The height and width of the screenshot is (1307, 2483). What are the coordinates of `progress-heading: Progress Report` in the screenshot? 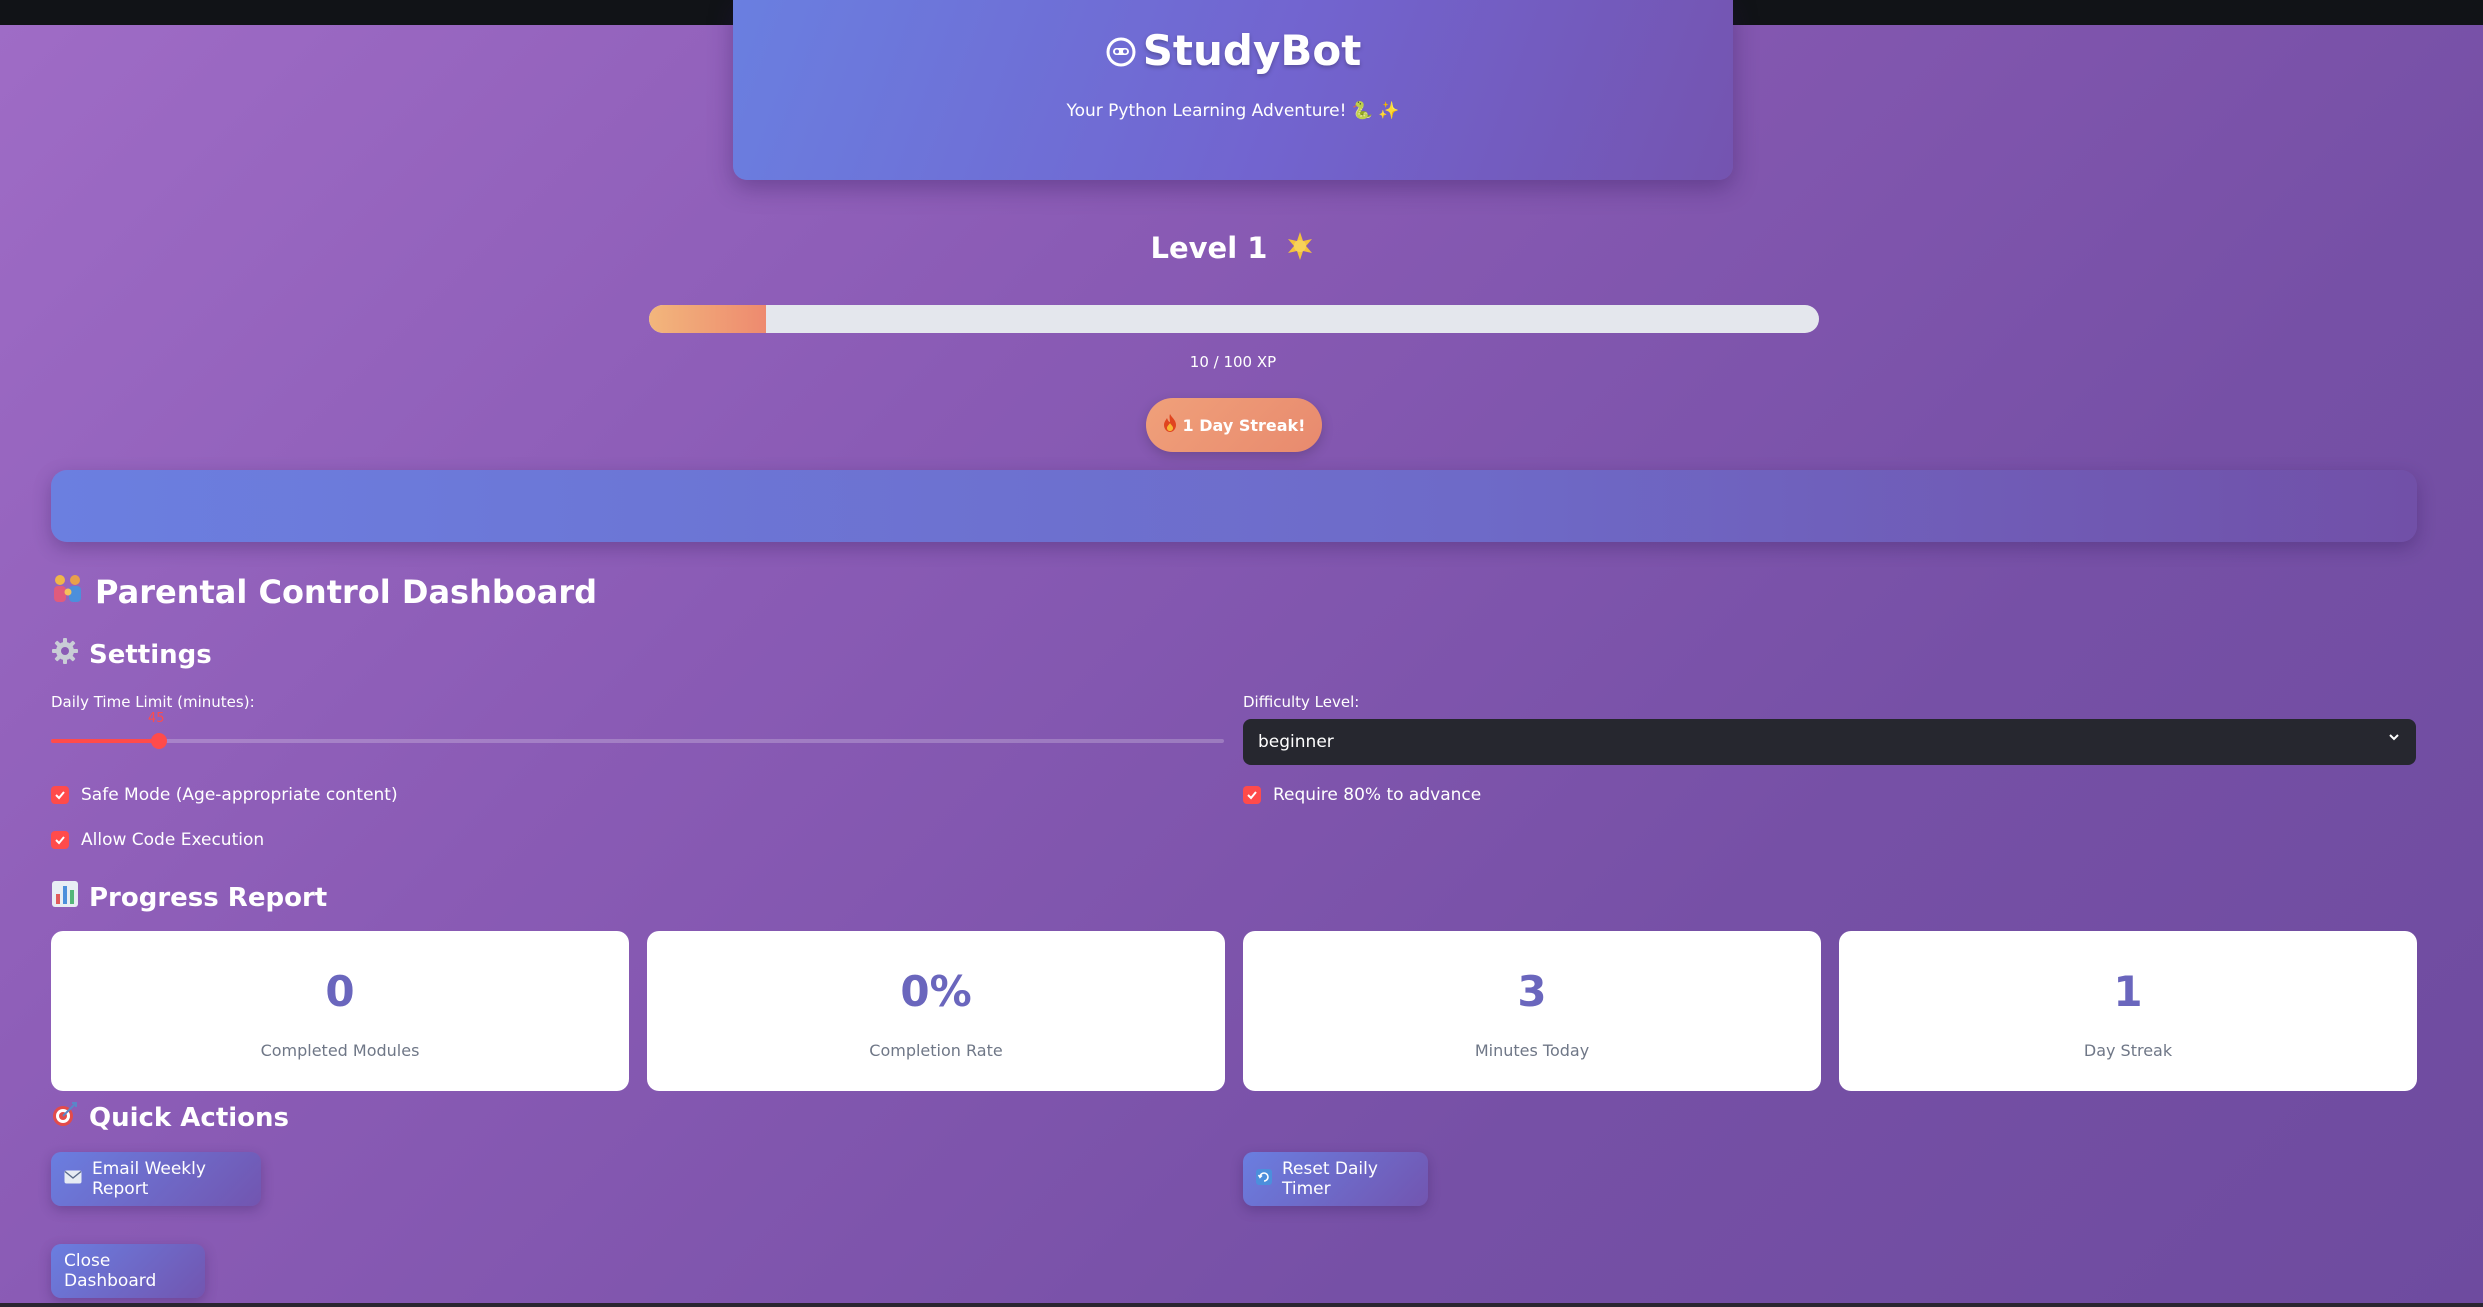 It's located at (189, 897).